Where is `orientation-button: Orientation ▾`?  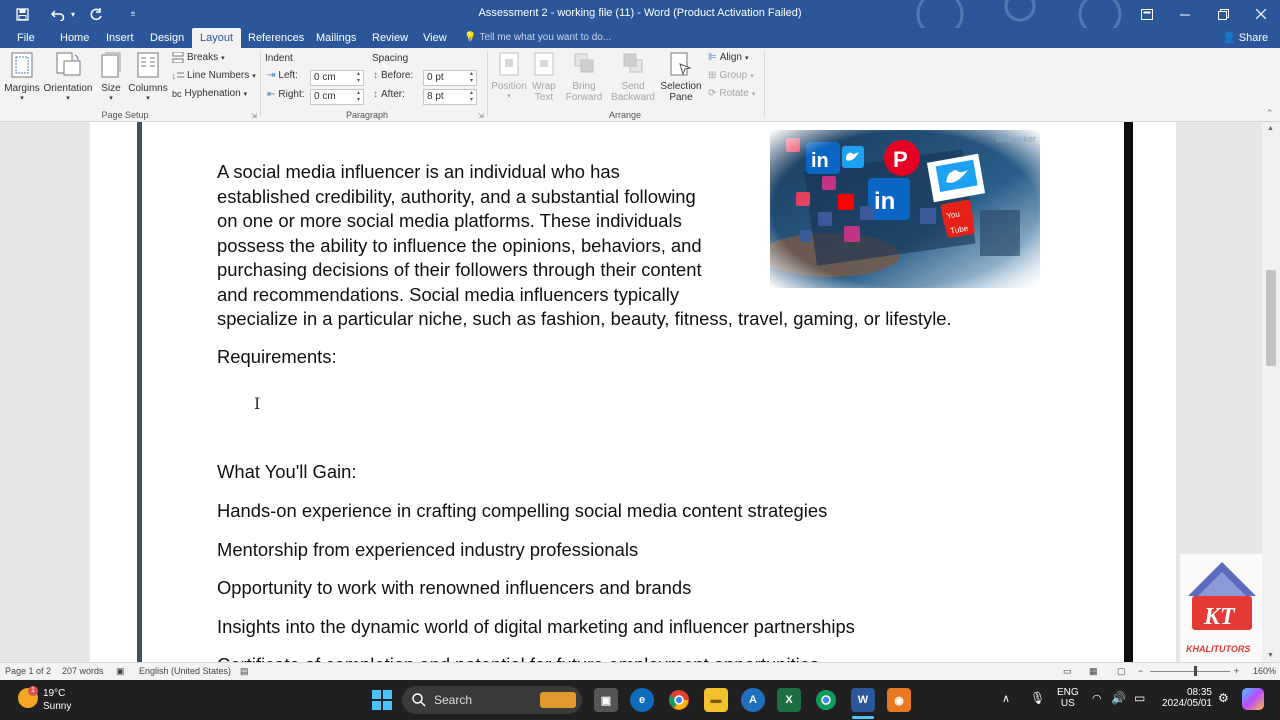
orientation-button: Orientation ▾ is located at coordinates (68, 77).